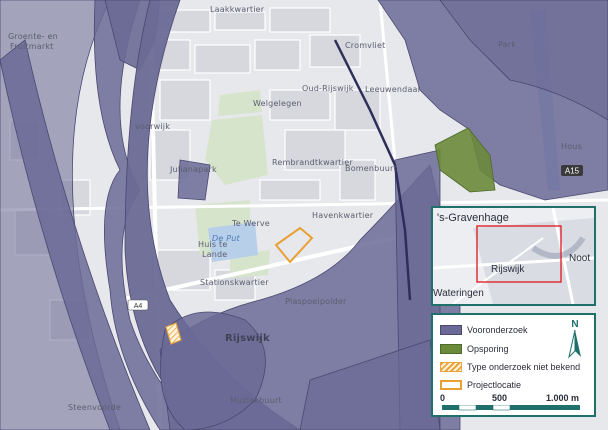 This screenshot has height=430, width=608. I want to click on legend-label: Vooronderzoek, so click(497, 330).